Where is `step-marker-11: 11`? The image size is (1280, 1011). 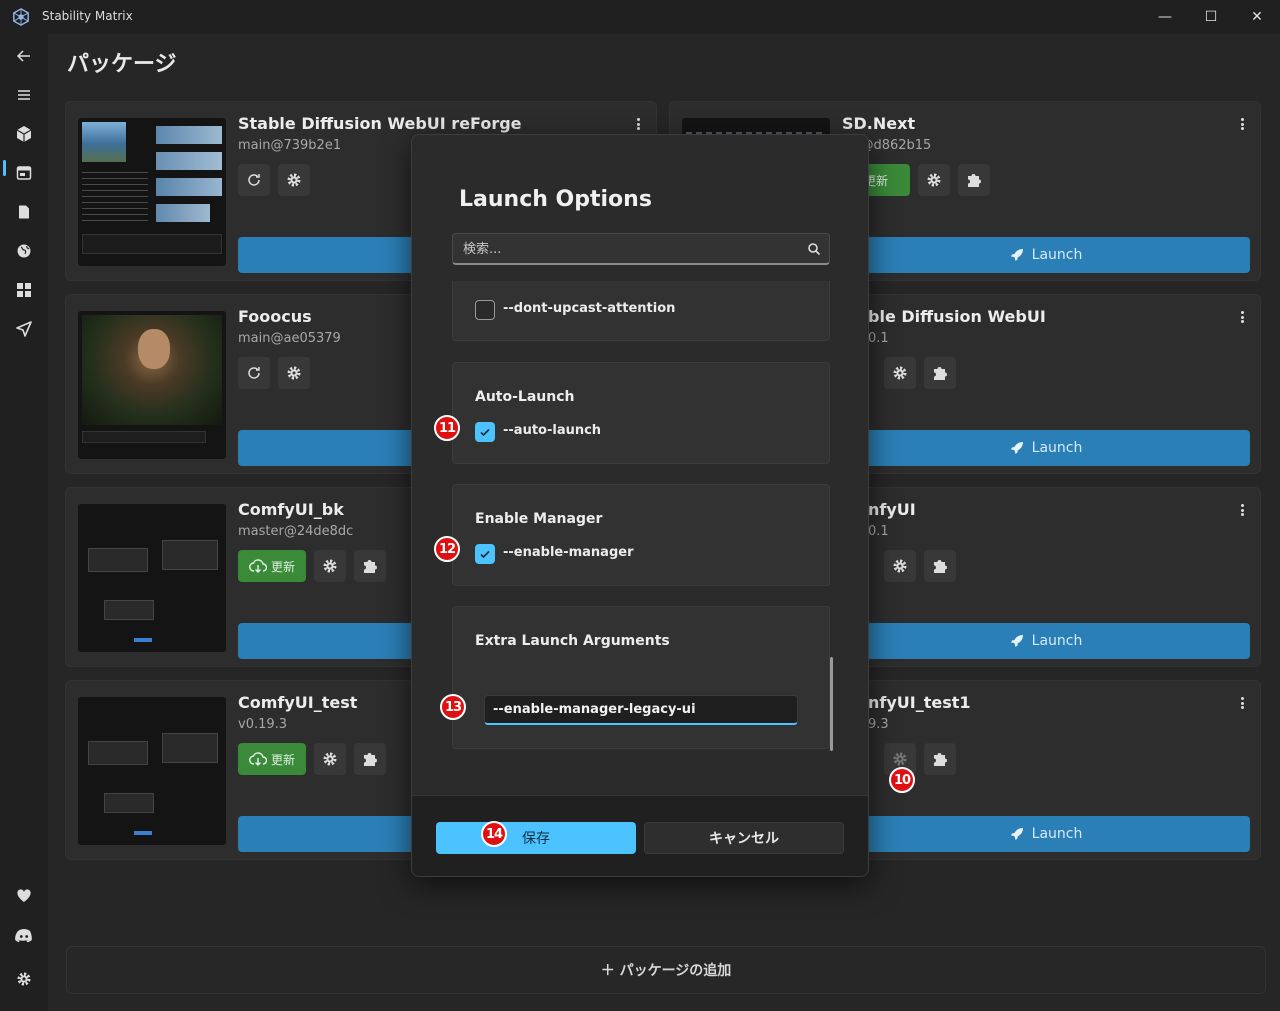
step-marker-11: 11 is located at coordinates (447, 428).